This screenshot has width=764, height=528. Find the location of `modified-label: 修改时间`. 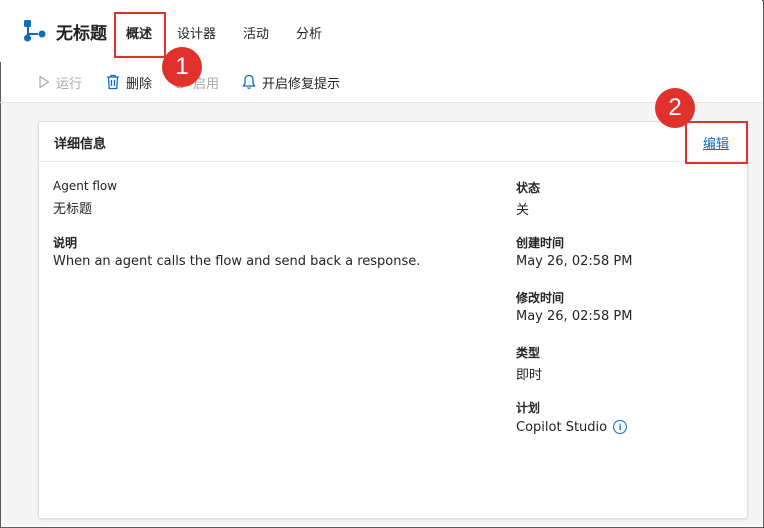

modified-label: 修改时间 is located at coordinates (540, 298).